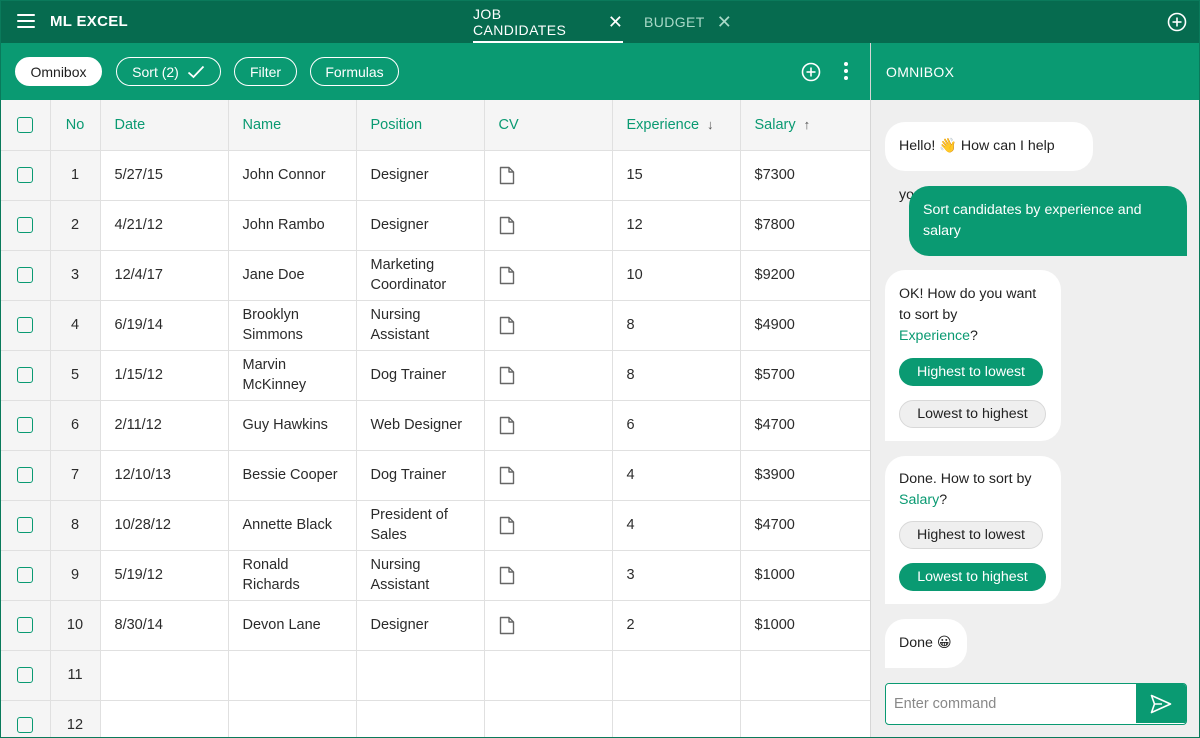 Image resolution: width=1200 pixels, height=738 pixels. Describe the element at coordinates (972, 577) in the screenshot. I see `salary-lowest-to-highest-option: Lowest to highest` at that location.